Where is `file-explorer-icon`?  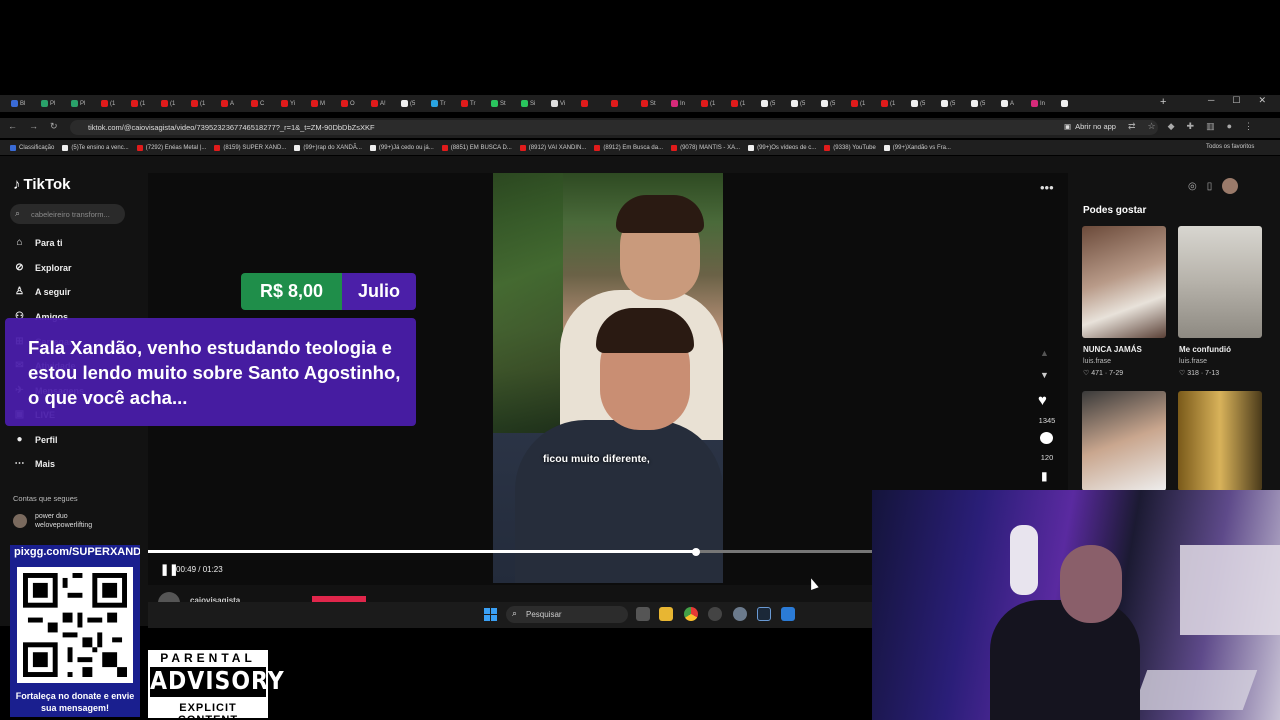
file-explorer-icon is located at coordinates (666, 614).